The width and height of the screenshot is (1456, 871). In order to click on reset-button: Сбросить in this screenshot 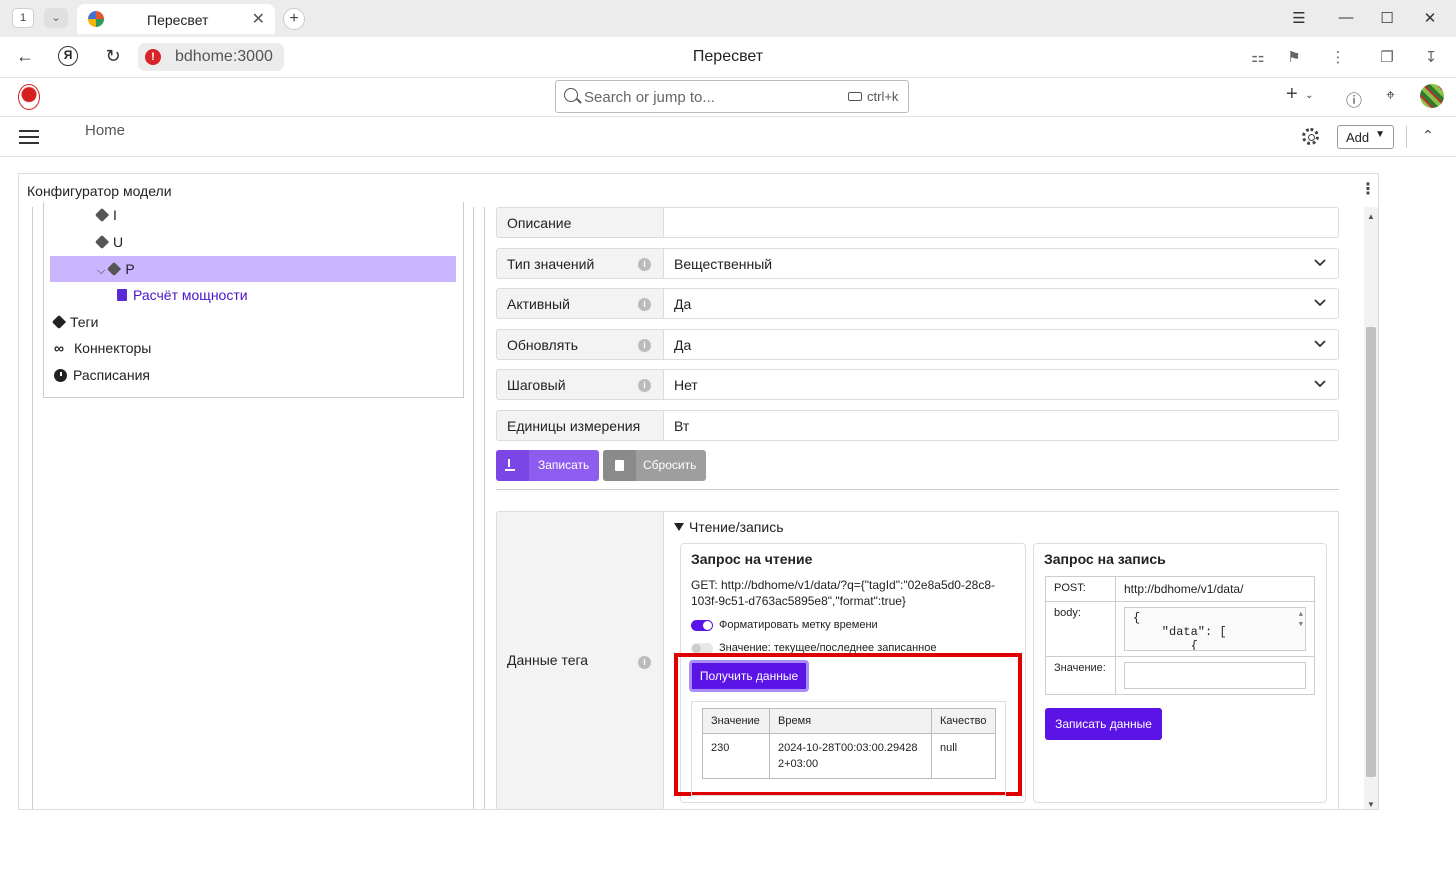, I will do `click(654, 465)`.